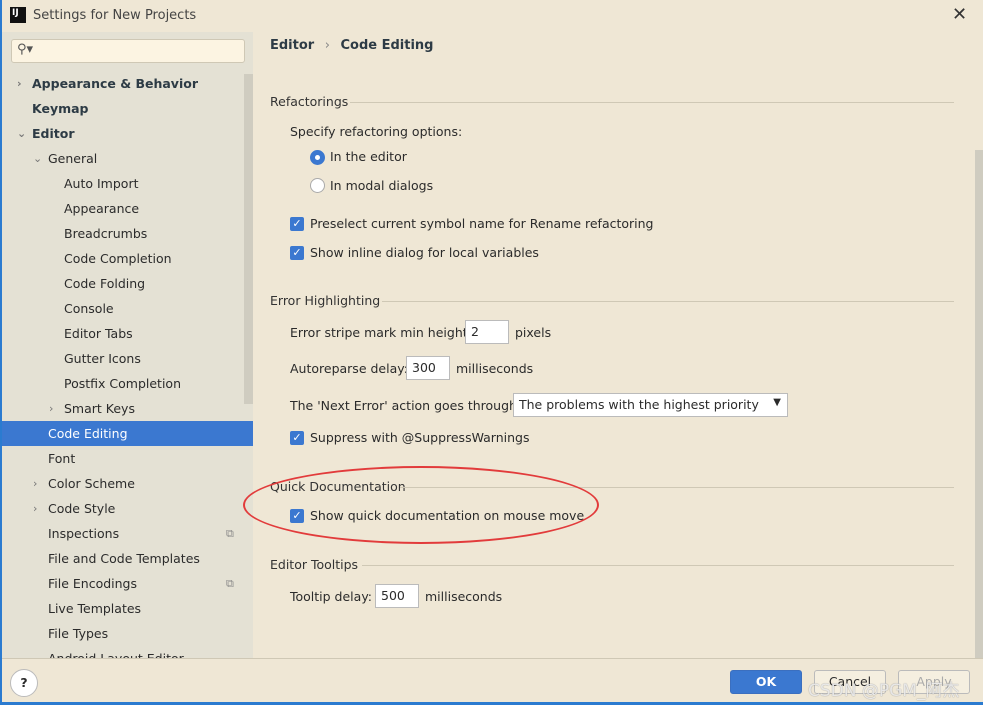 The width and height of the screenshot is (983, 705). Describe the element at coordinates (309, 101) in the screenshot. I see `section-title: Refactorings` at that location.